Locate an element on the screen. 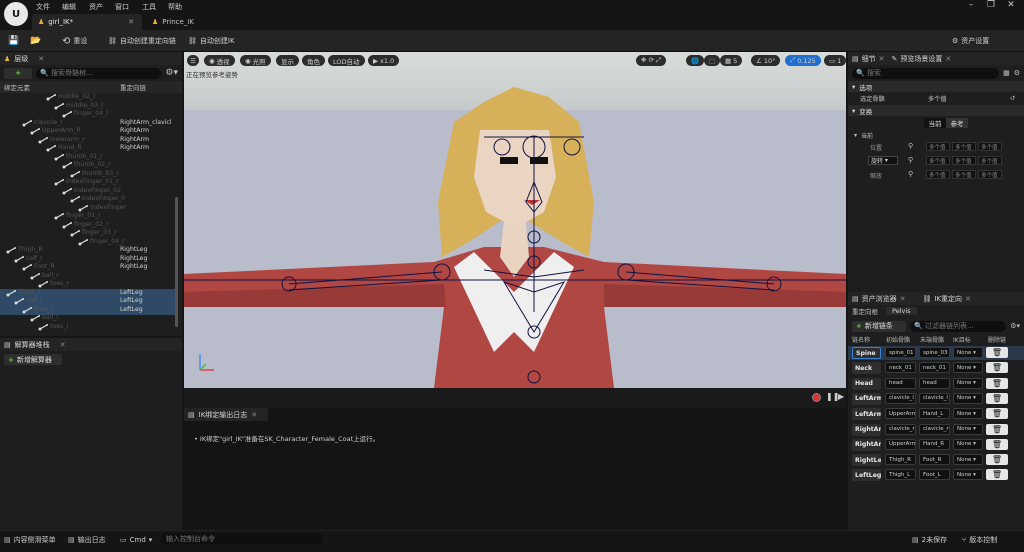  location-y: 多个值 is located at coordinates (964, 146).